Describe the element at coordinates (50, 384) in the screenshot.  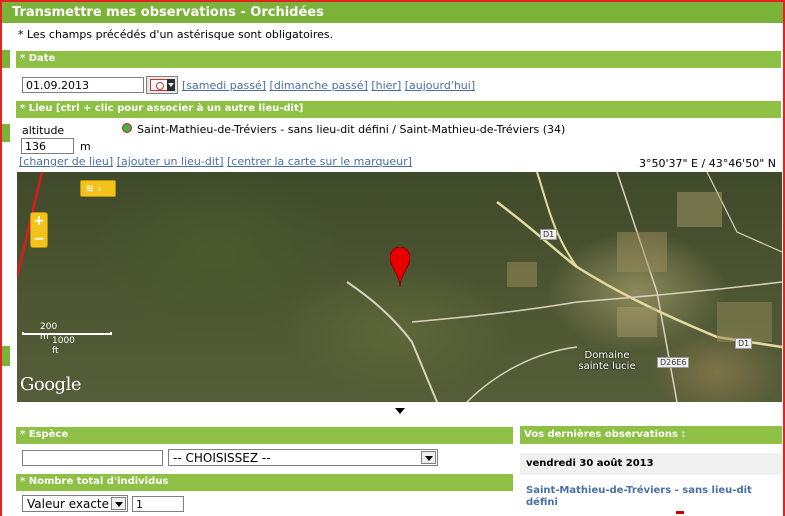
I see `google-logo: Google` at that location.